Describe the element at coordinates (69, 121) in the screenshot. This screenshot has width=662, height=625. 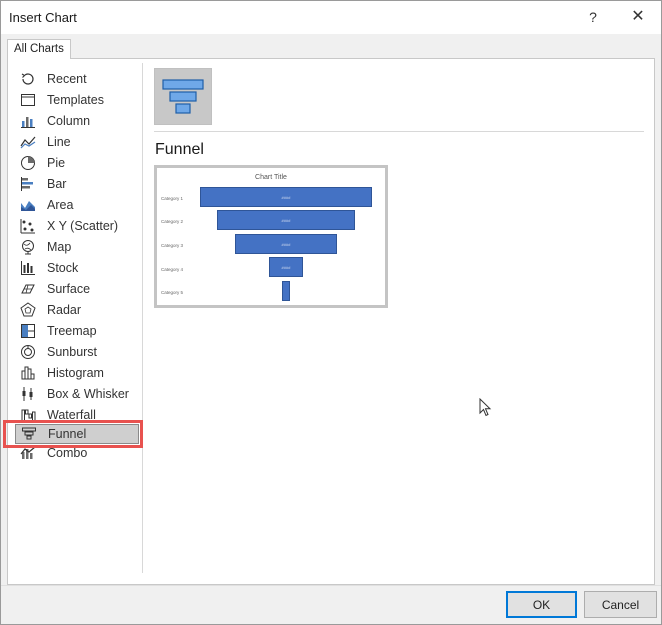
I see `sidebar-item-label: Column` at that location.